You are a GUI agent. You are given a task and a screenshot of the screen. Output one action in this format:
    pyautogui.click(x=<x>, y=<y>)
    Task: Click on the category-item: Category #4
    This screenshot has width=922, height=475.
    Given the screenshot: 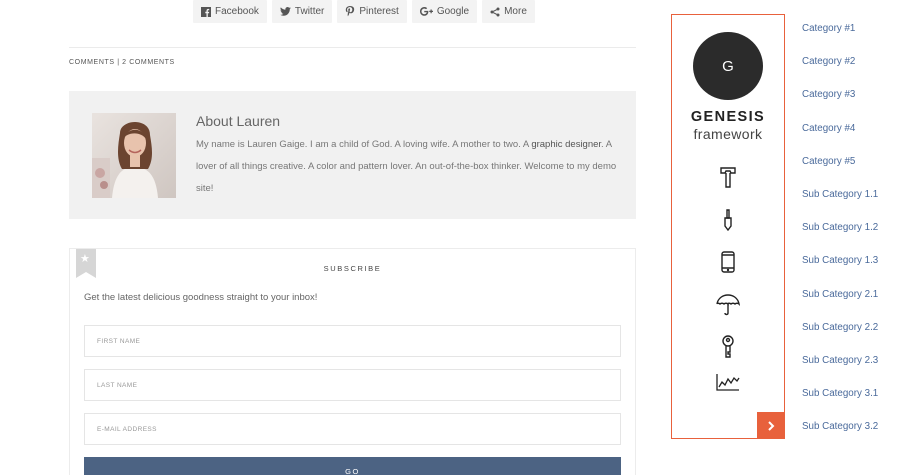 What is the action you would take?
    pyautogui.click(x=840, y=128)
    